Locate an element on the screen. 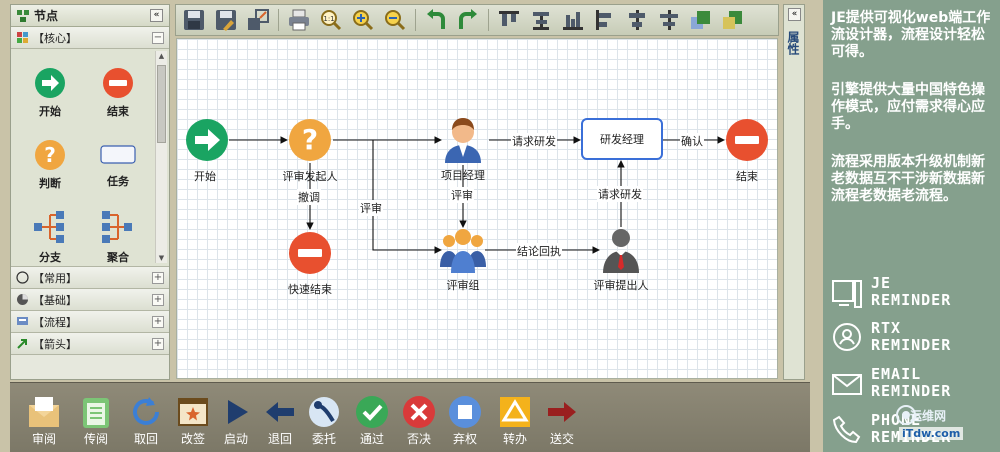  join-icon is located at coordinates (117, 227).